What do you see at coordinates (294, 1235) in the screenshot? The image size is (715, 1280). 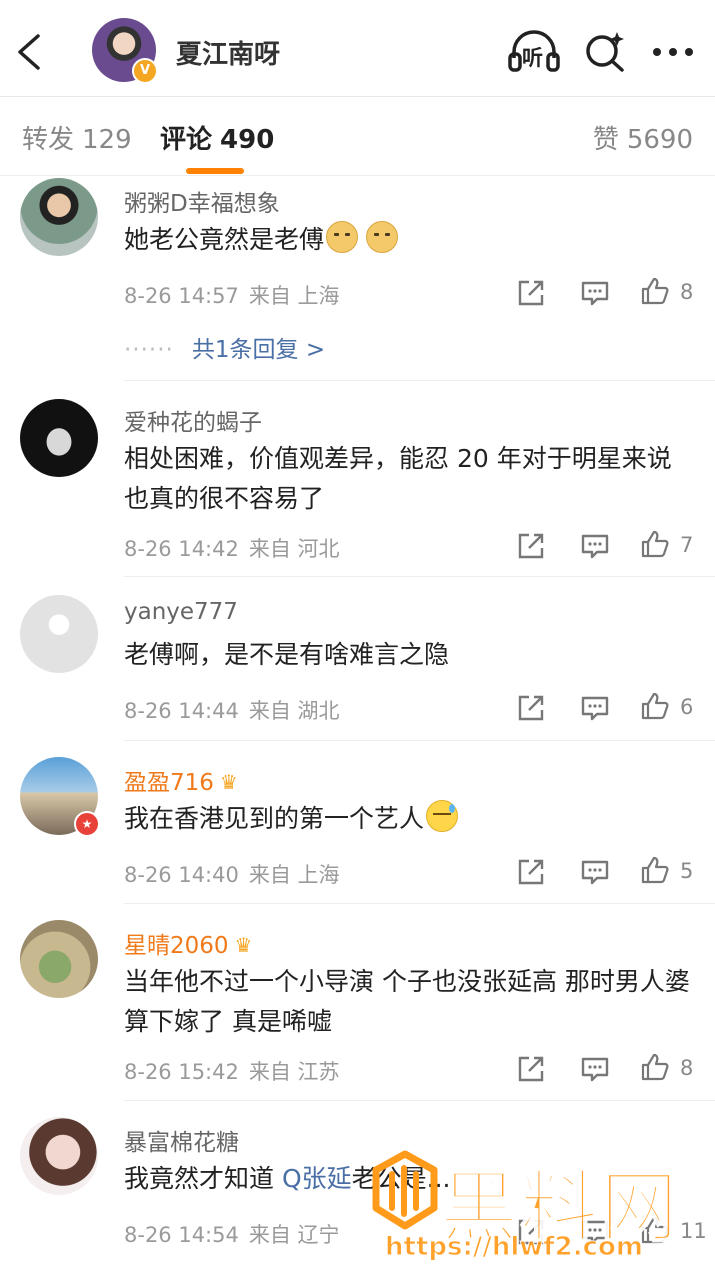 I see `comment-source: 来自 辽宁` at bounding box center [294, 1235].